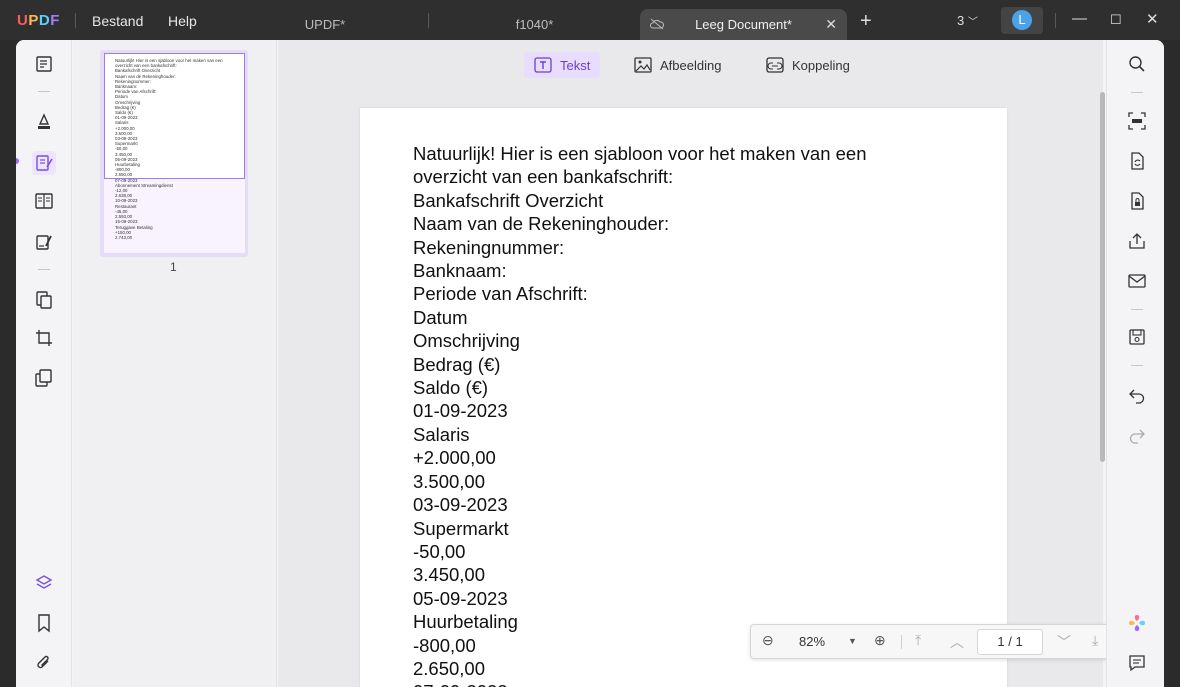 The width and height of the screenshot is (1180, 687). I want to click on organize-pages-icon, so click(44, 201).